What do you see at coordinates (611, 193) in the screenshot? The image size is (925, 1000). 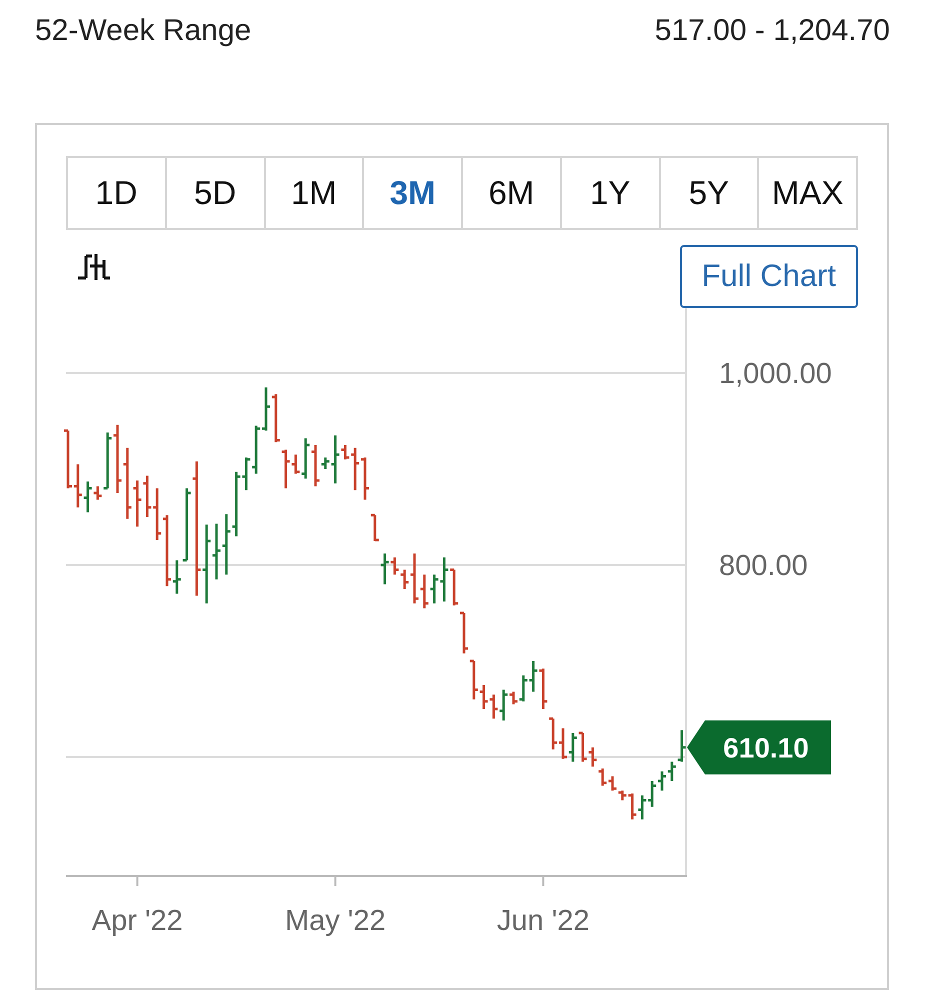 I see `period-tab: 1Y` at bounding box center [611, 193].